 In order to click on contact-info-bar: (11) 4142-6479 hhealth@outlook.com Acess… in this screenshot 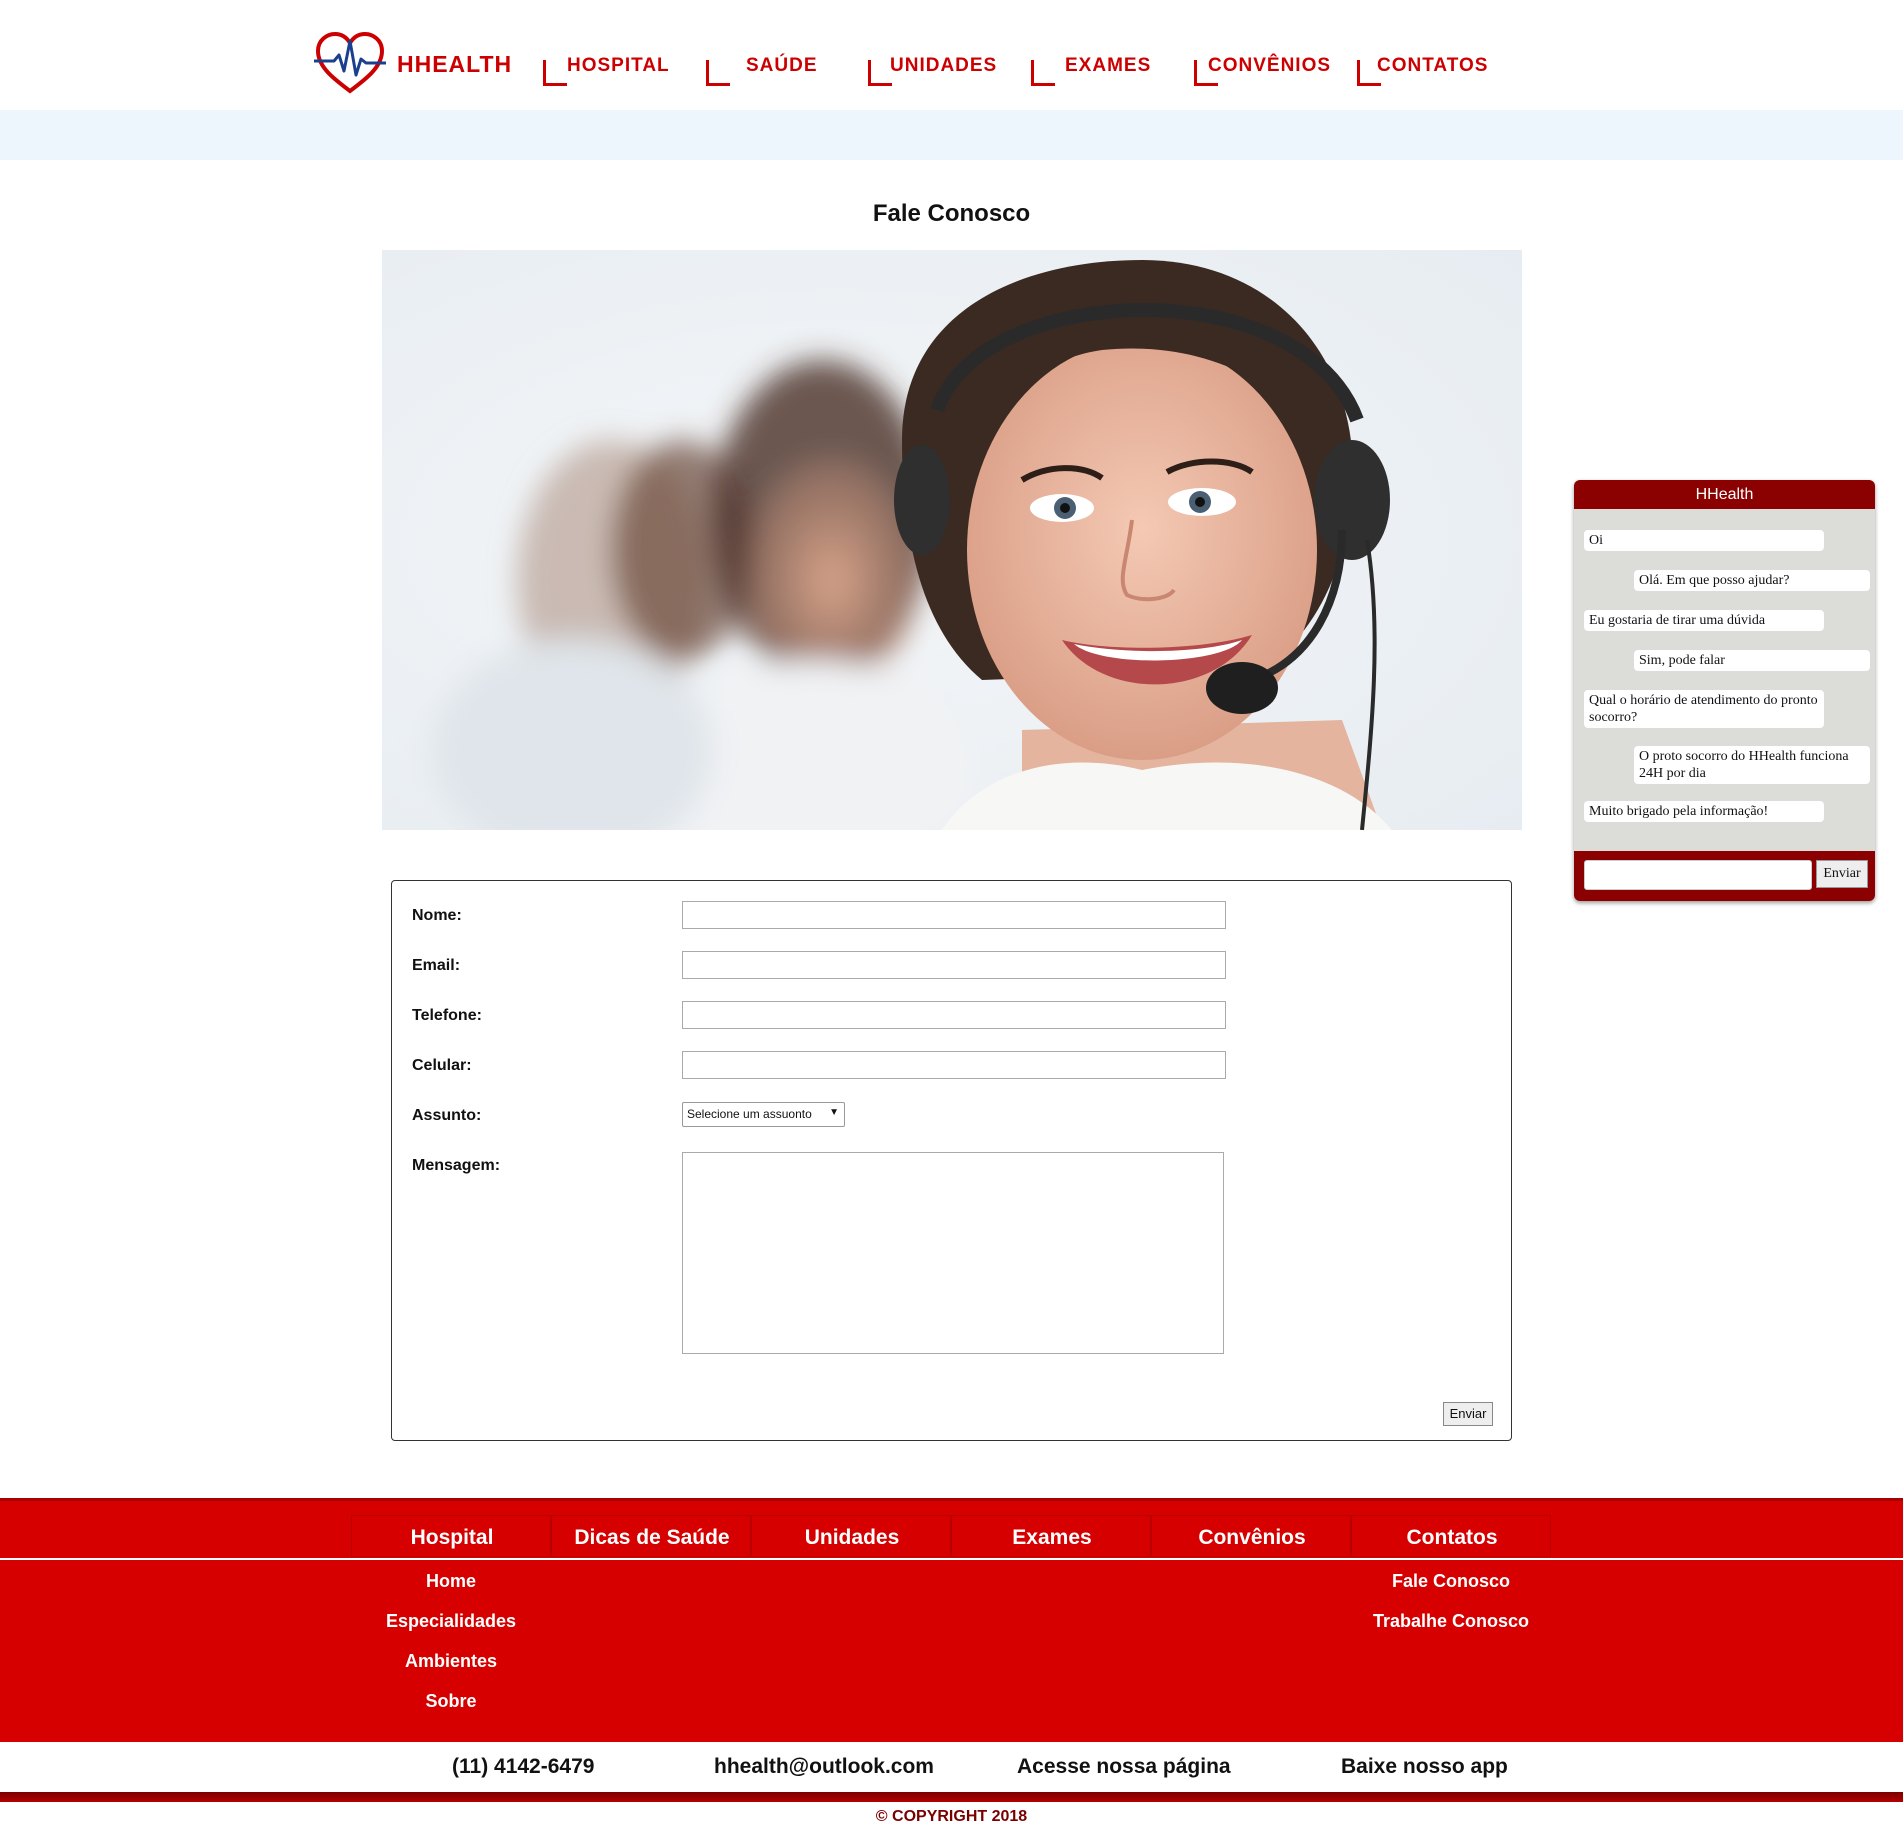, I will do `click(951, 1767)`.